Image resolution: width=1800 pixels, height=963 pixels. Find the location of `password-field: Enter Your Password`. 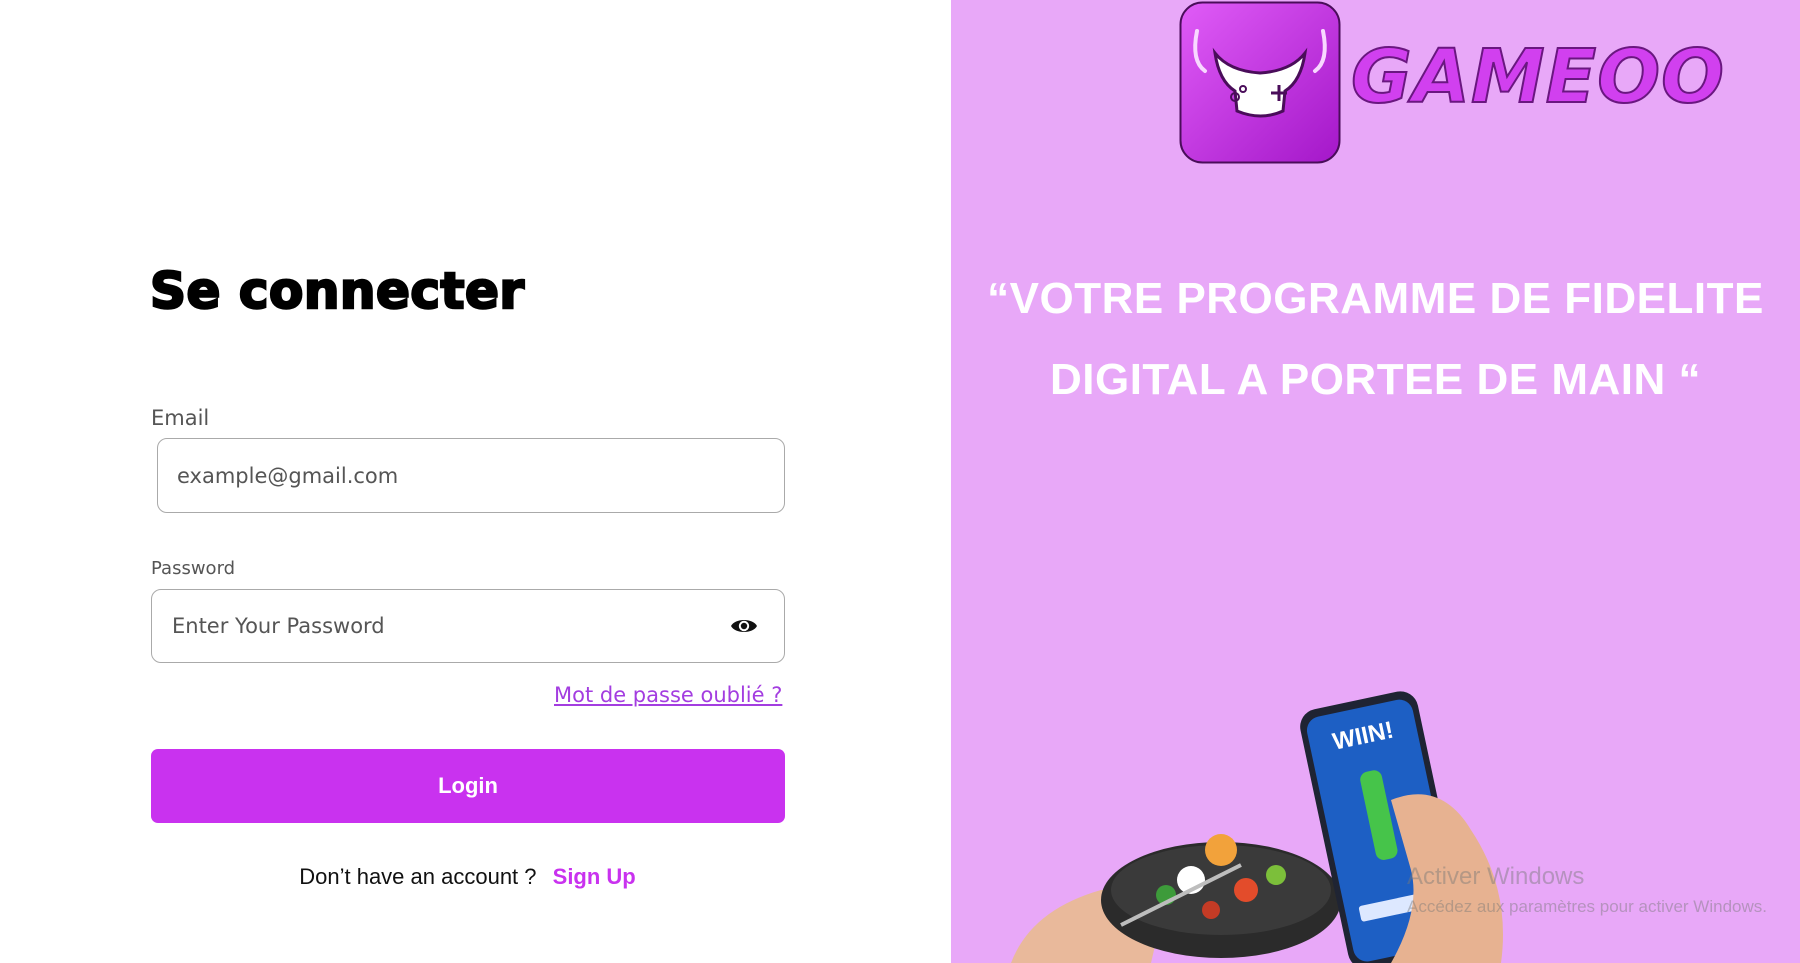

password-field: Enter Your Password is located at coordinates (468, 626).